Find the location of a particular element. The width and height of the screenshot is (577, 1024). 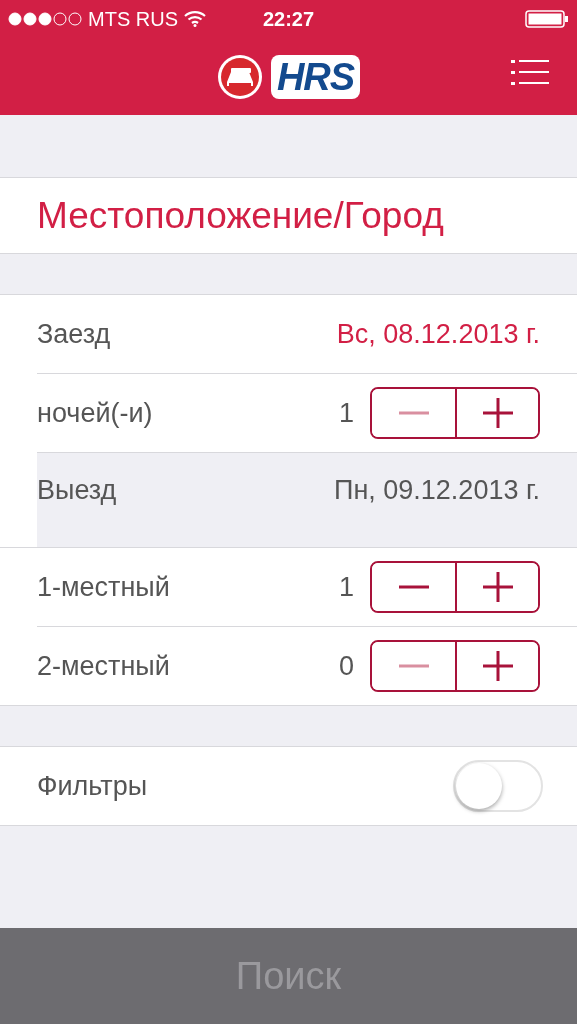

bed-icon is located at coordinates (239, 76).